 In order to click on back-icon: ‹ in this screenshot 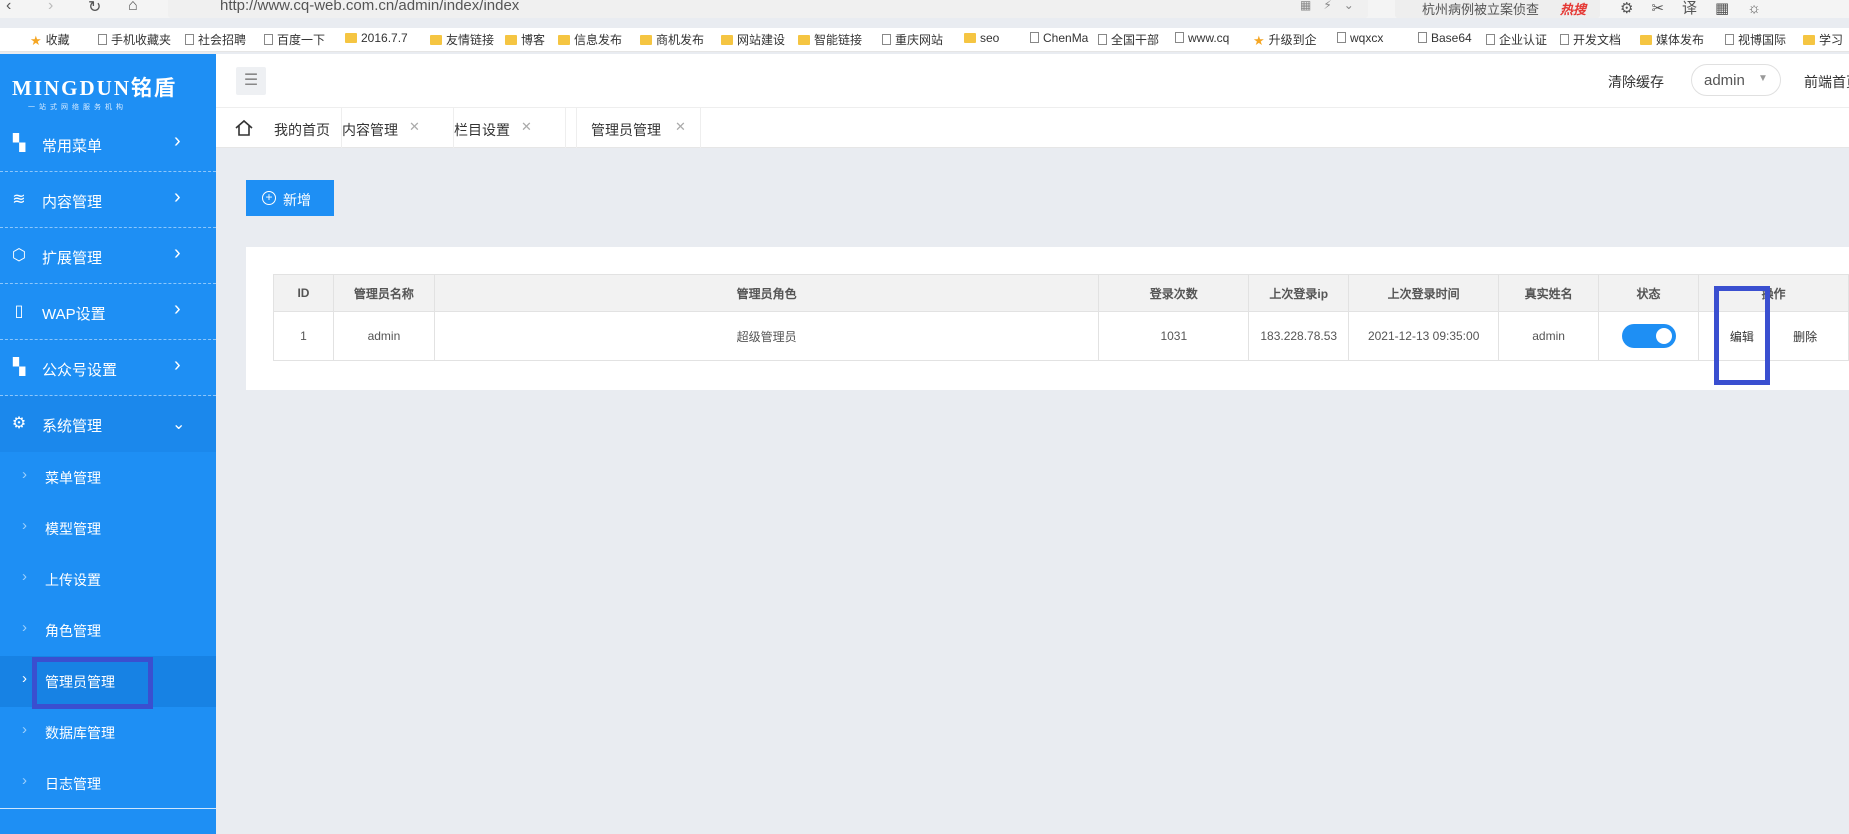, I will do `click(8, 7)`.